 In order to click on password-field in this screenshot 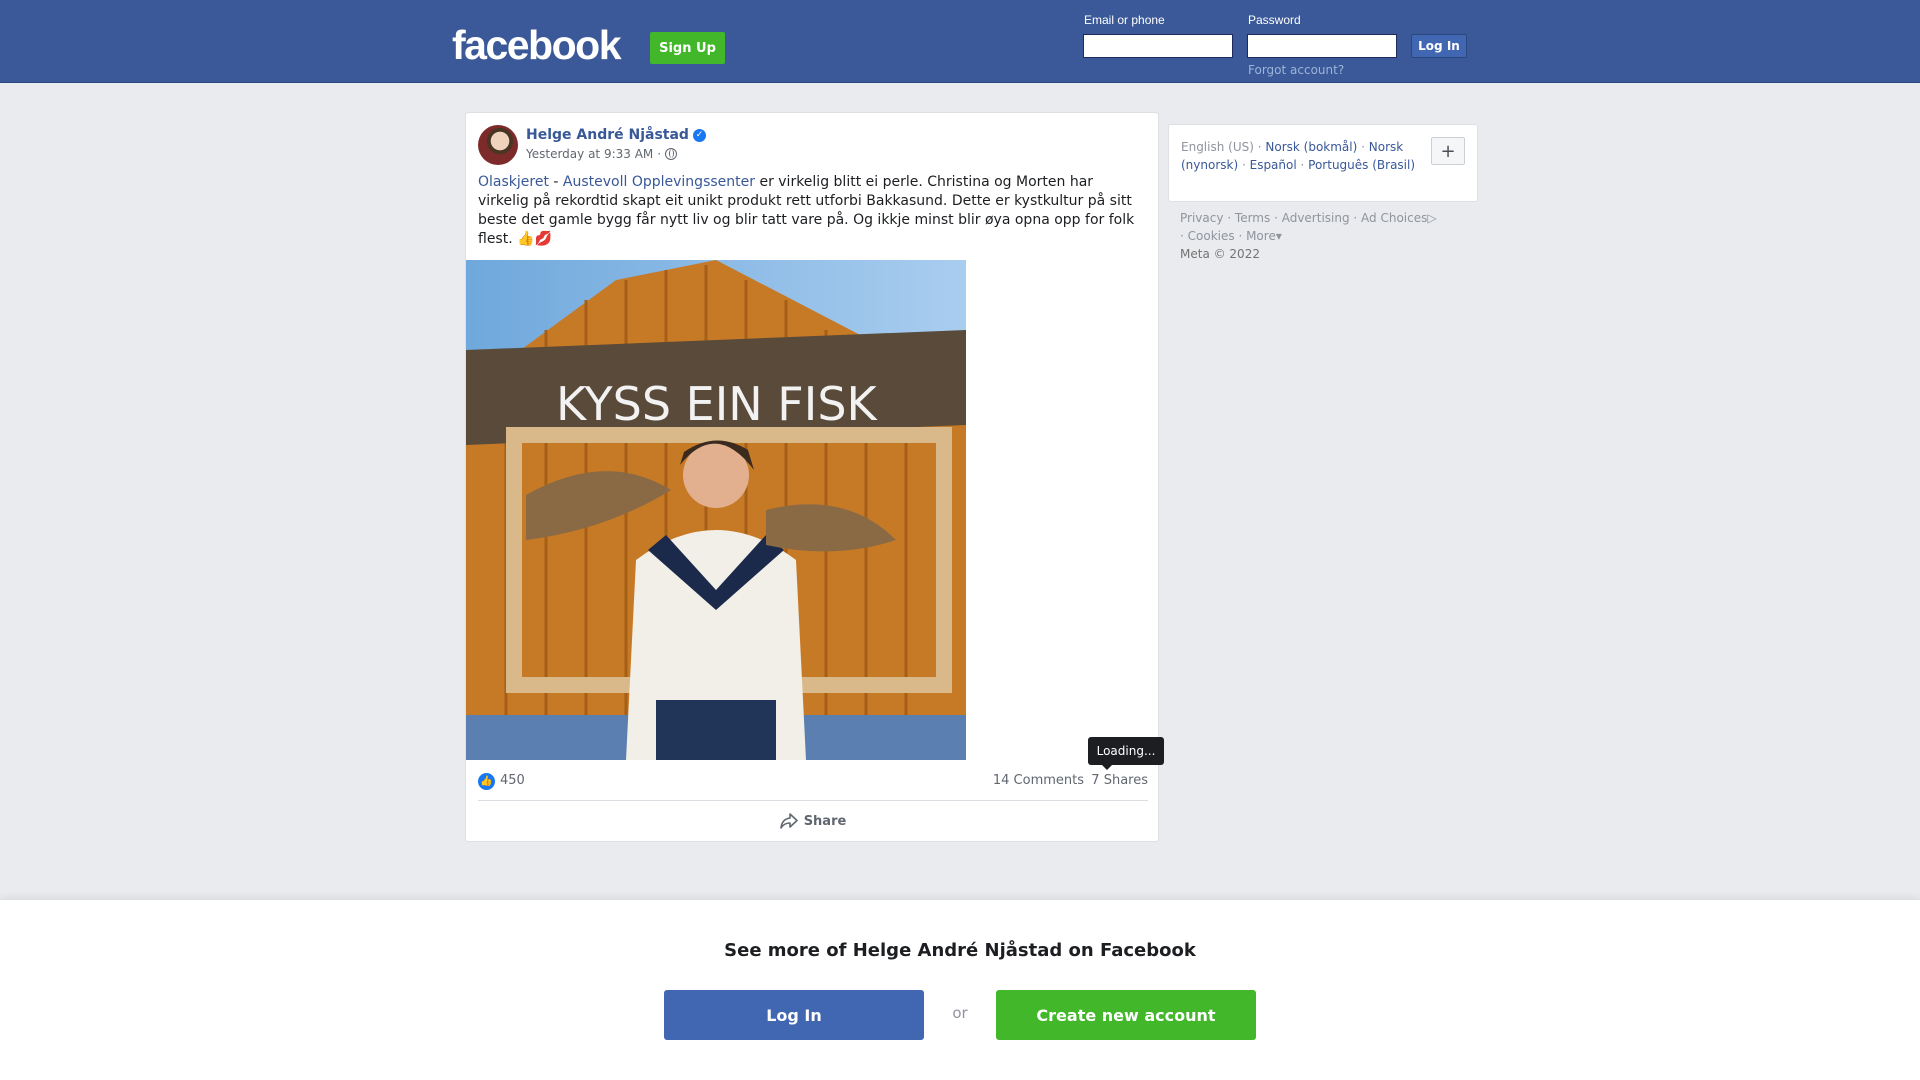, I will do `click(1322, 46)`.